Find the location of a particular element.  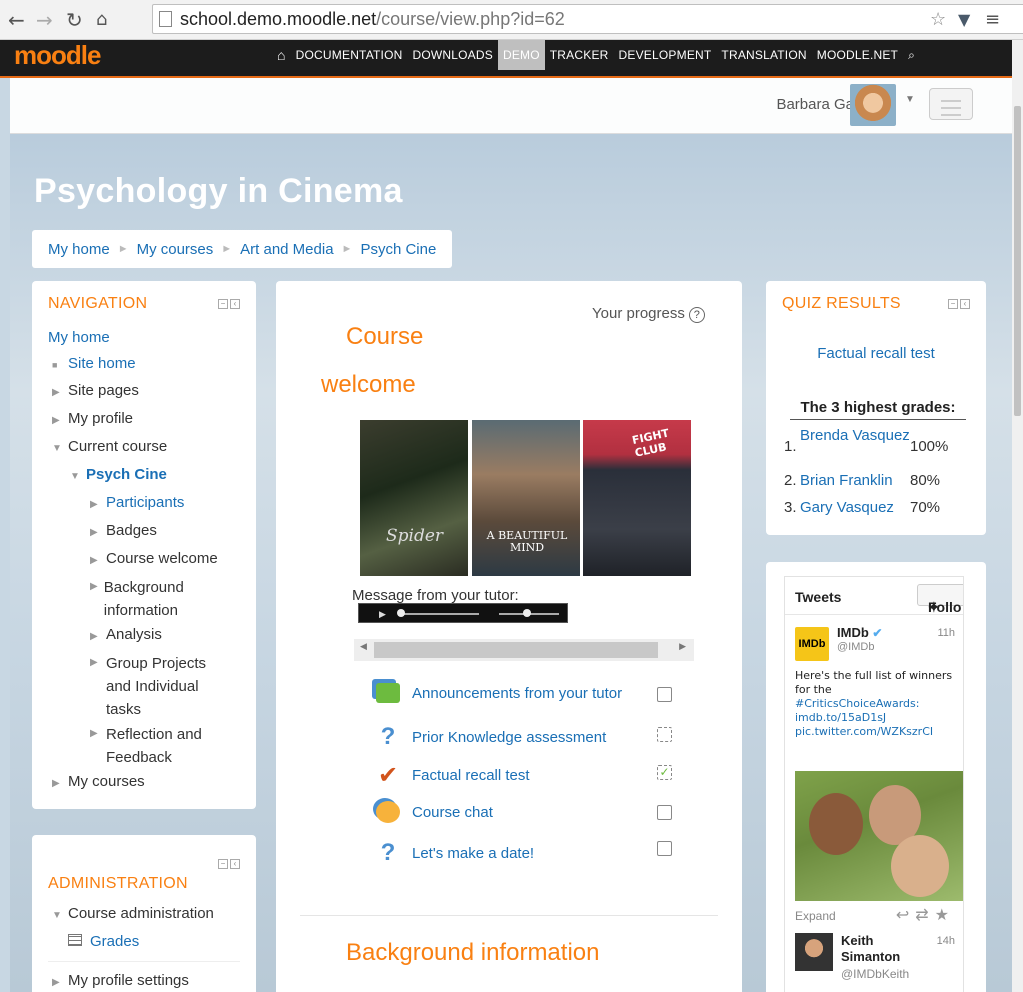

follow-button: ✦ Follo is located at coordinates (940, 599).